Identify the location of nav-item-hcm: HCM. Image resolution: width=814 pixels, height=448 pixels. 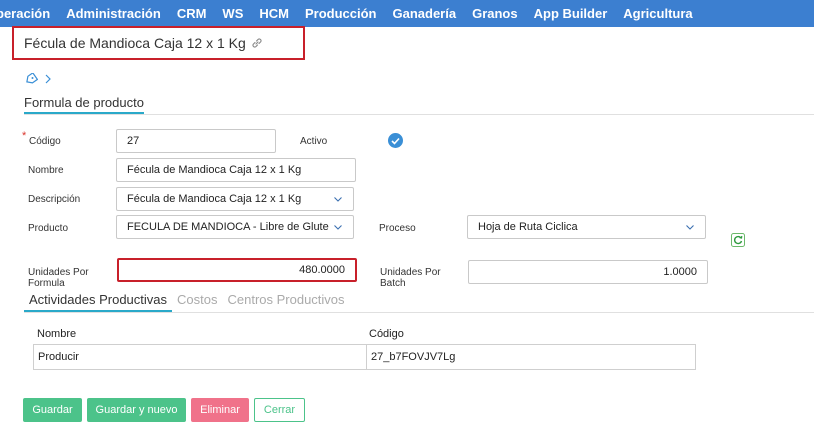
(274, 13).